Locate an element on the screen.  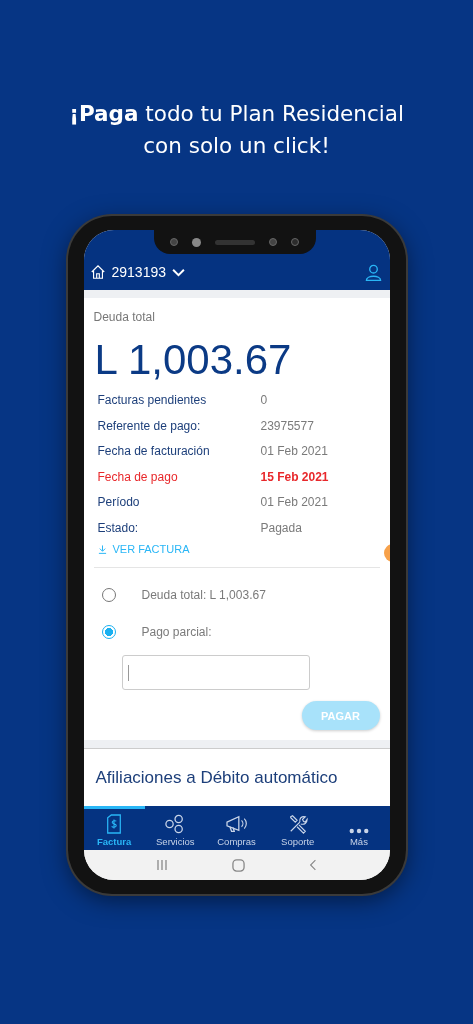
user-icon is located at coordinates (373, 272).